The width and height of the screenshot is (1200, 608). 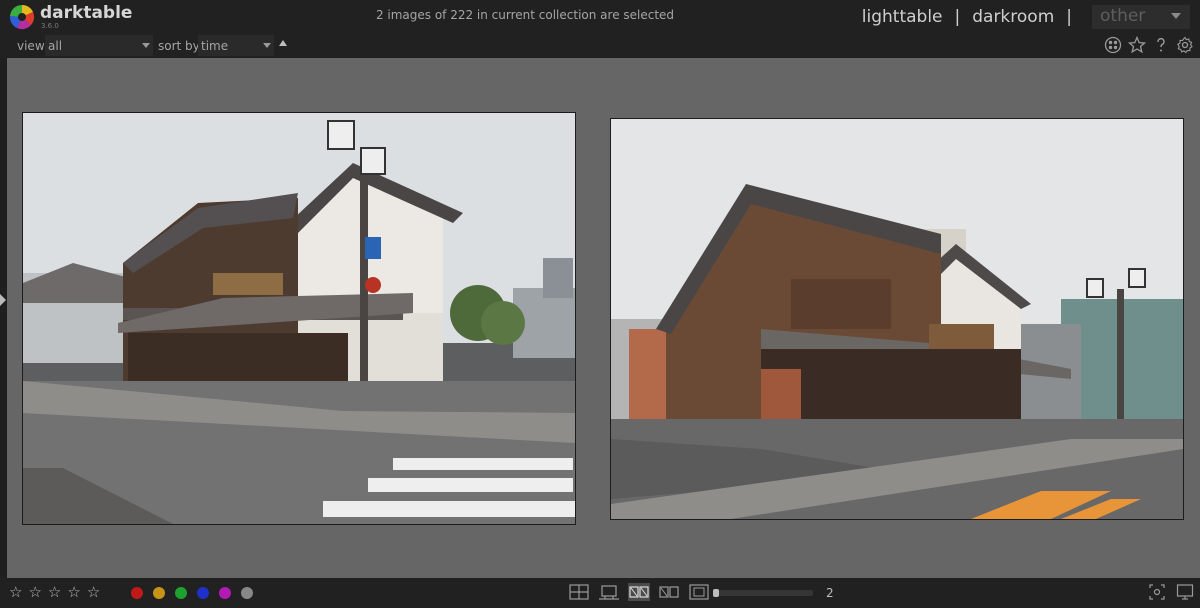 What do you see at coordinates (50, 26) in the screenshot?
I see `app-version: 3.6.0` at bounding box center [50, 26].